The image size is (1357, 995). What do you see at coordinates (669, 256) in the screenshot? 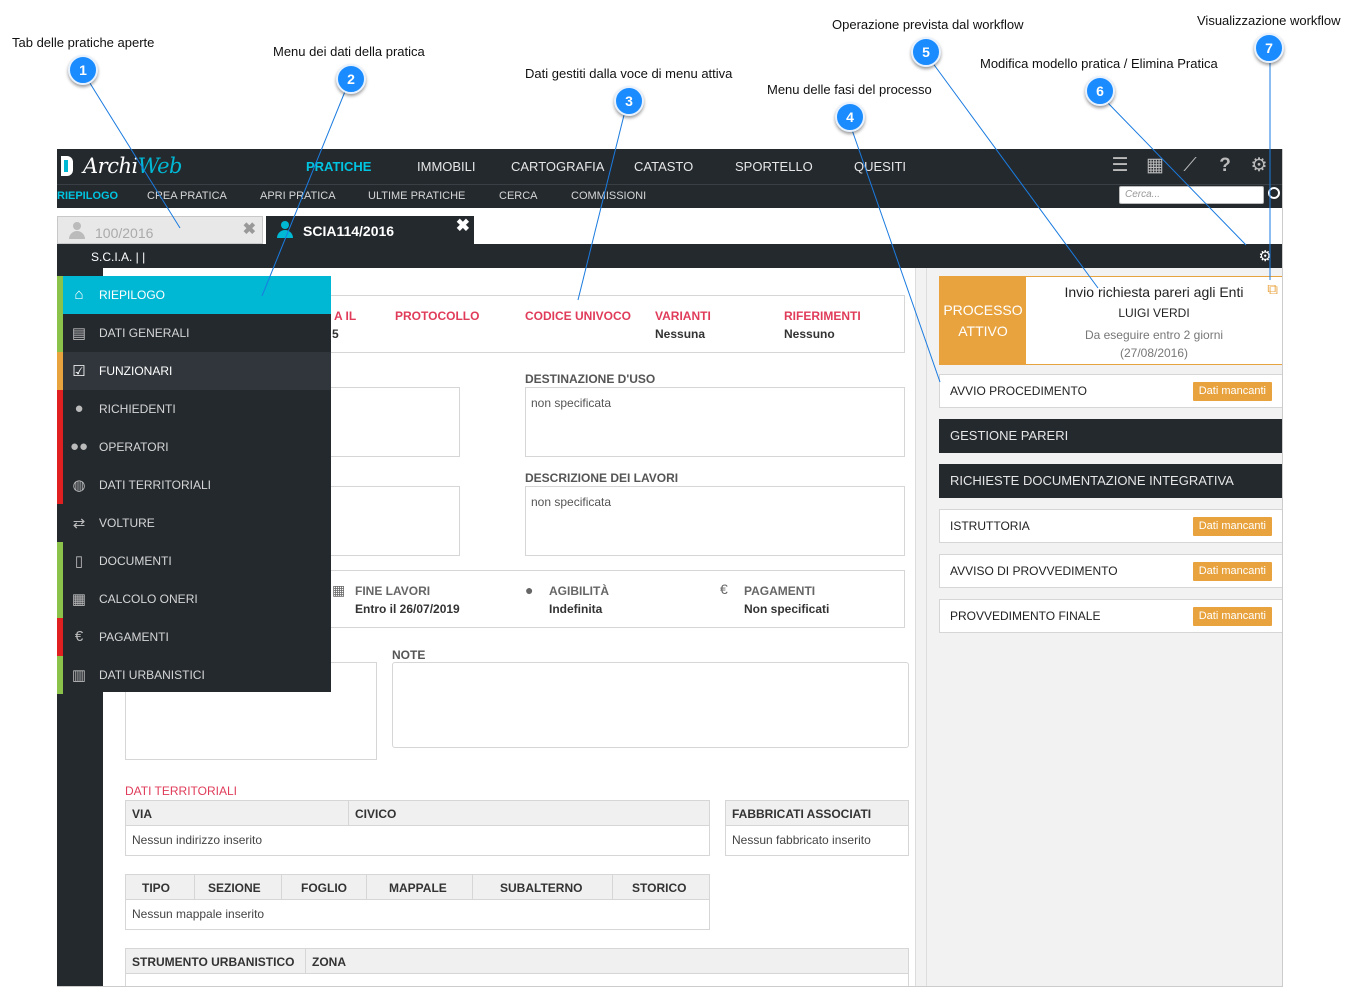
I see `practice-titlebar: S.C.I.A. | | ⚙` at bounding box center [669, 256].